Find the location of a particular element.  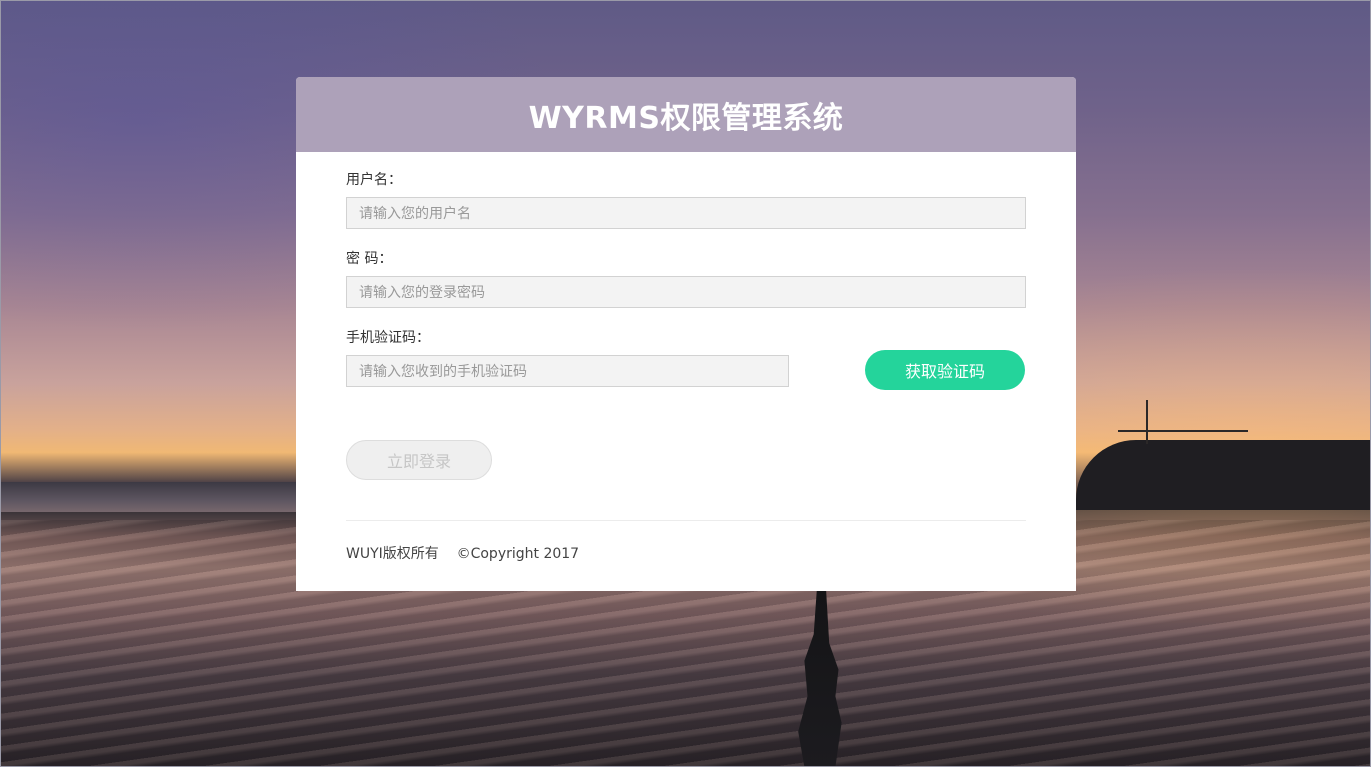

username-input: 请输入您的用户名 is located at coordinates (686, 213).